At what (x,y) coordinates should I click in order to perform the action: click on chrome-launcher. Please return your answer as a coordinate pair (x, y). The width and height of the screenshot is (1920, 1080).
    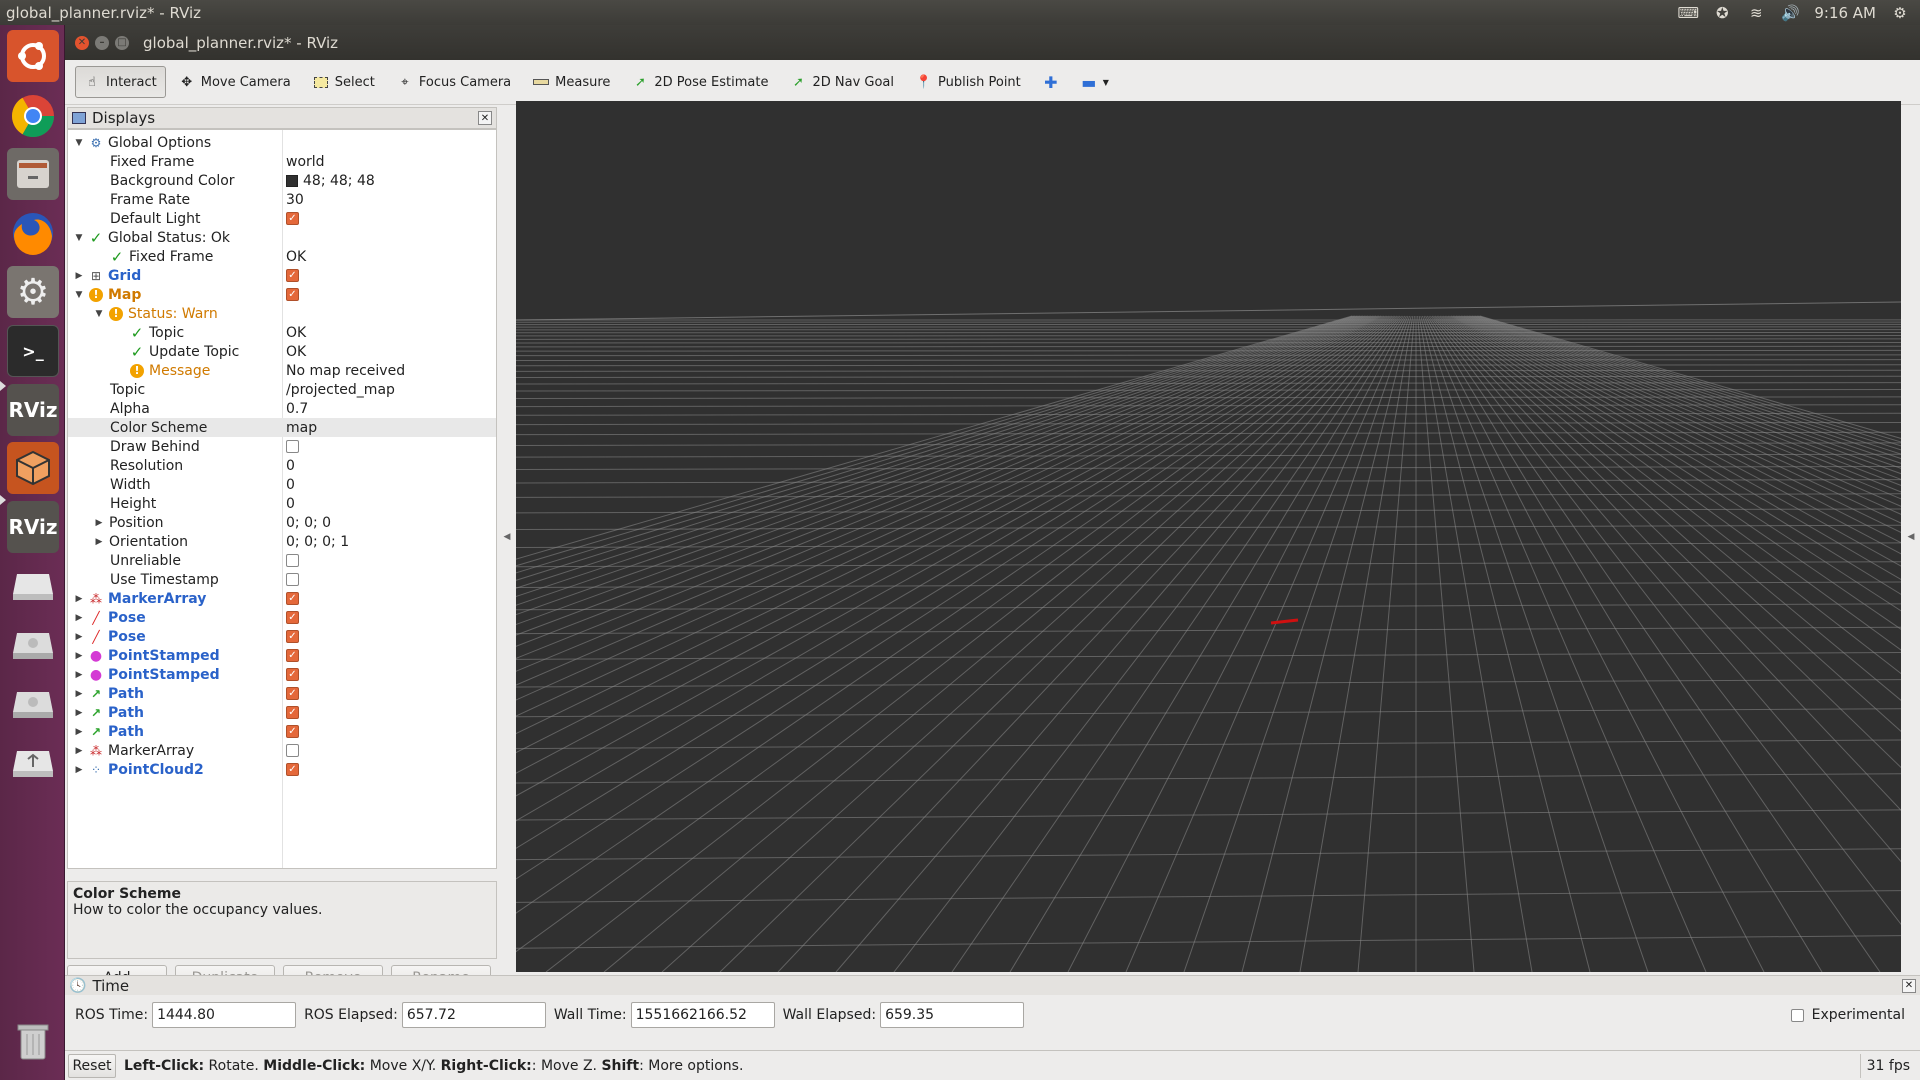
    Looking at the image, I should click on (33, 116).